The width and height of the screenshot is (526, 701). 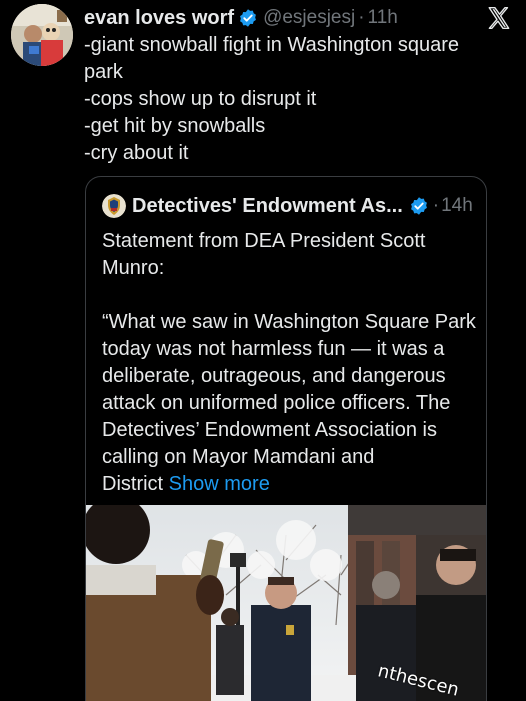 I want to click on author-display-name: evan loves worf, so click(x=159, y=18).